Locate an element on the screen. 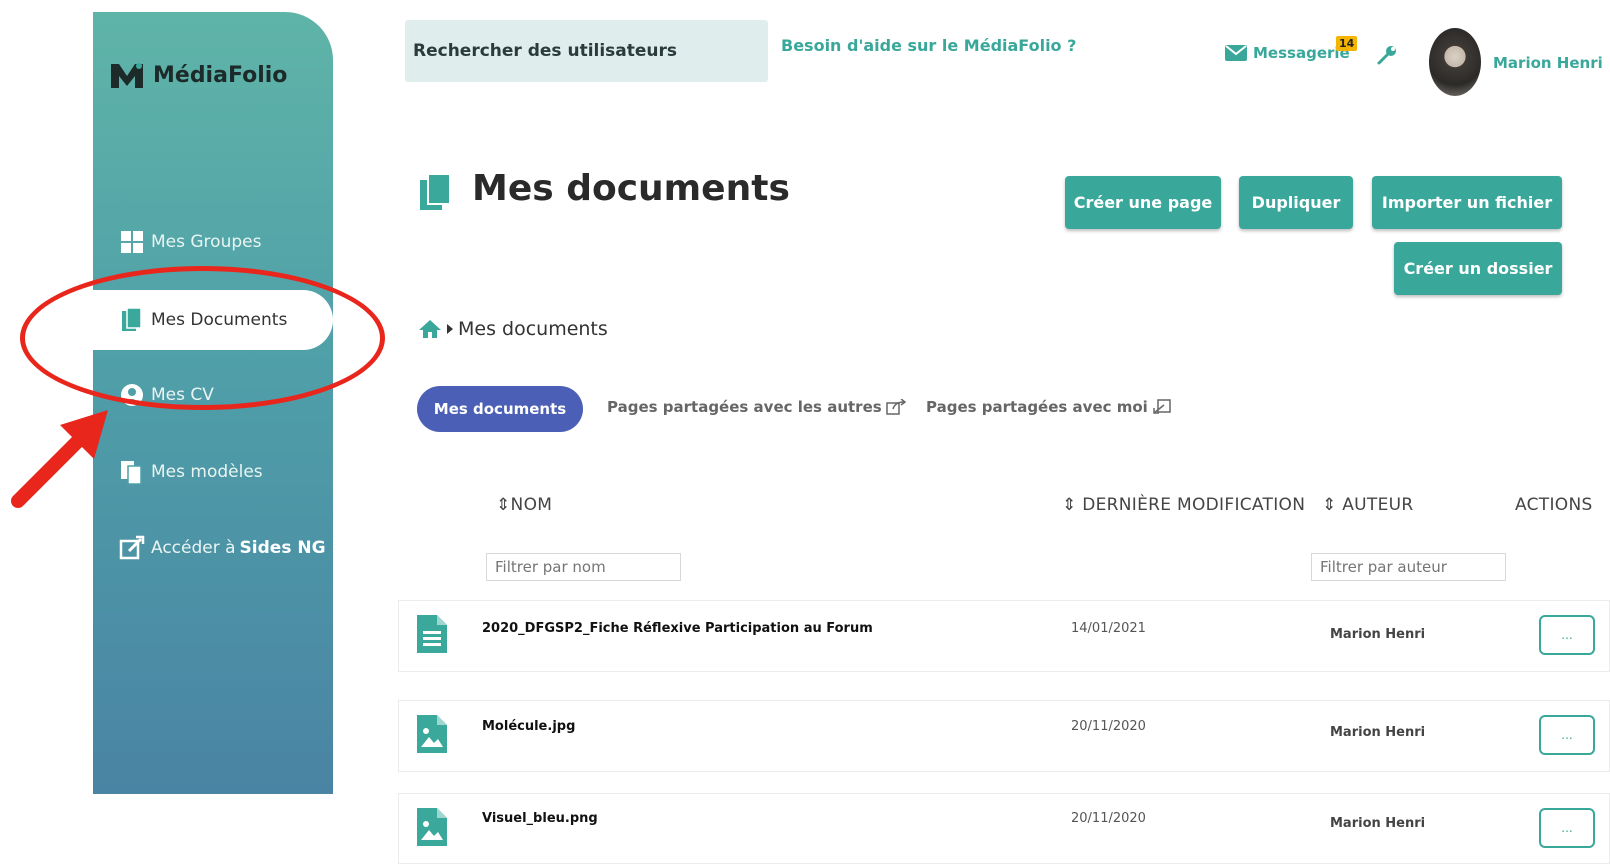  column-header-label: DERNIÈRE MODIFICATION is located at coordinates (1194, 505).